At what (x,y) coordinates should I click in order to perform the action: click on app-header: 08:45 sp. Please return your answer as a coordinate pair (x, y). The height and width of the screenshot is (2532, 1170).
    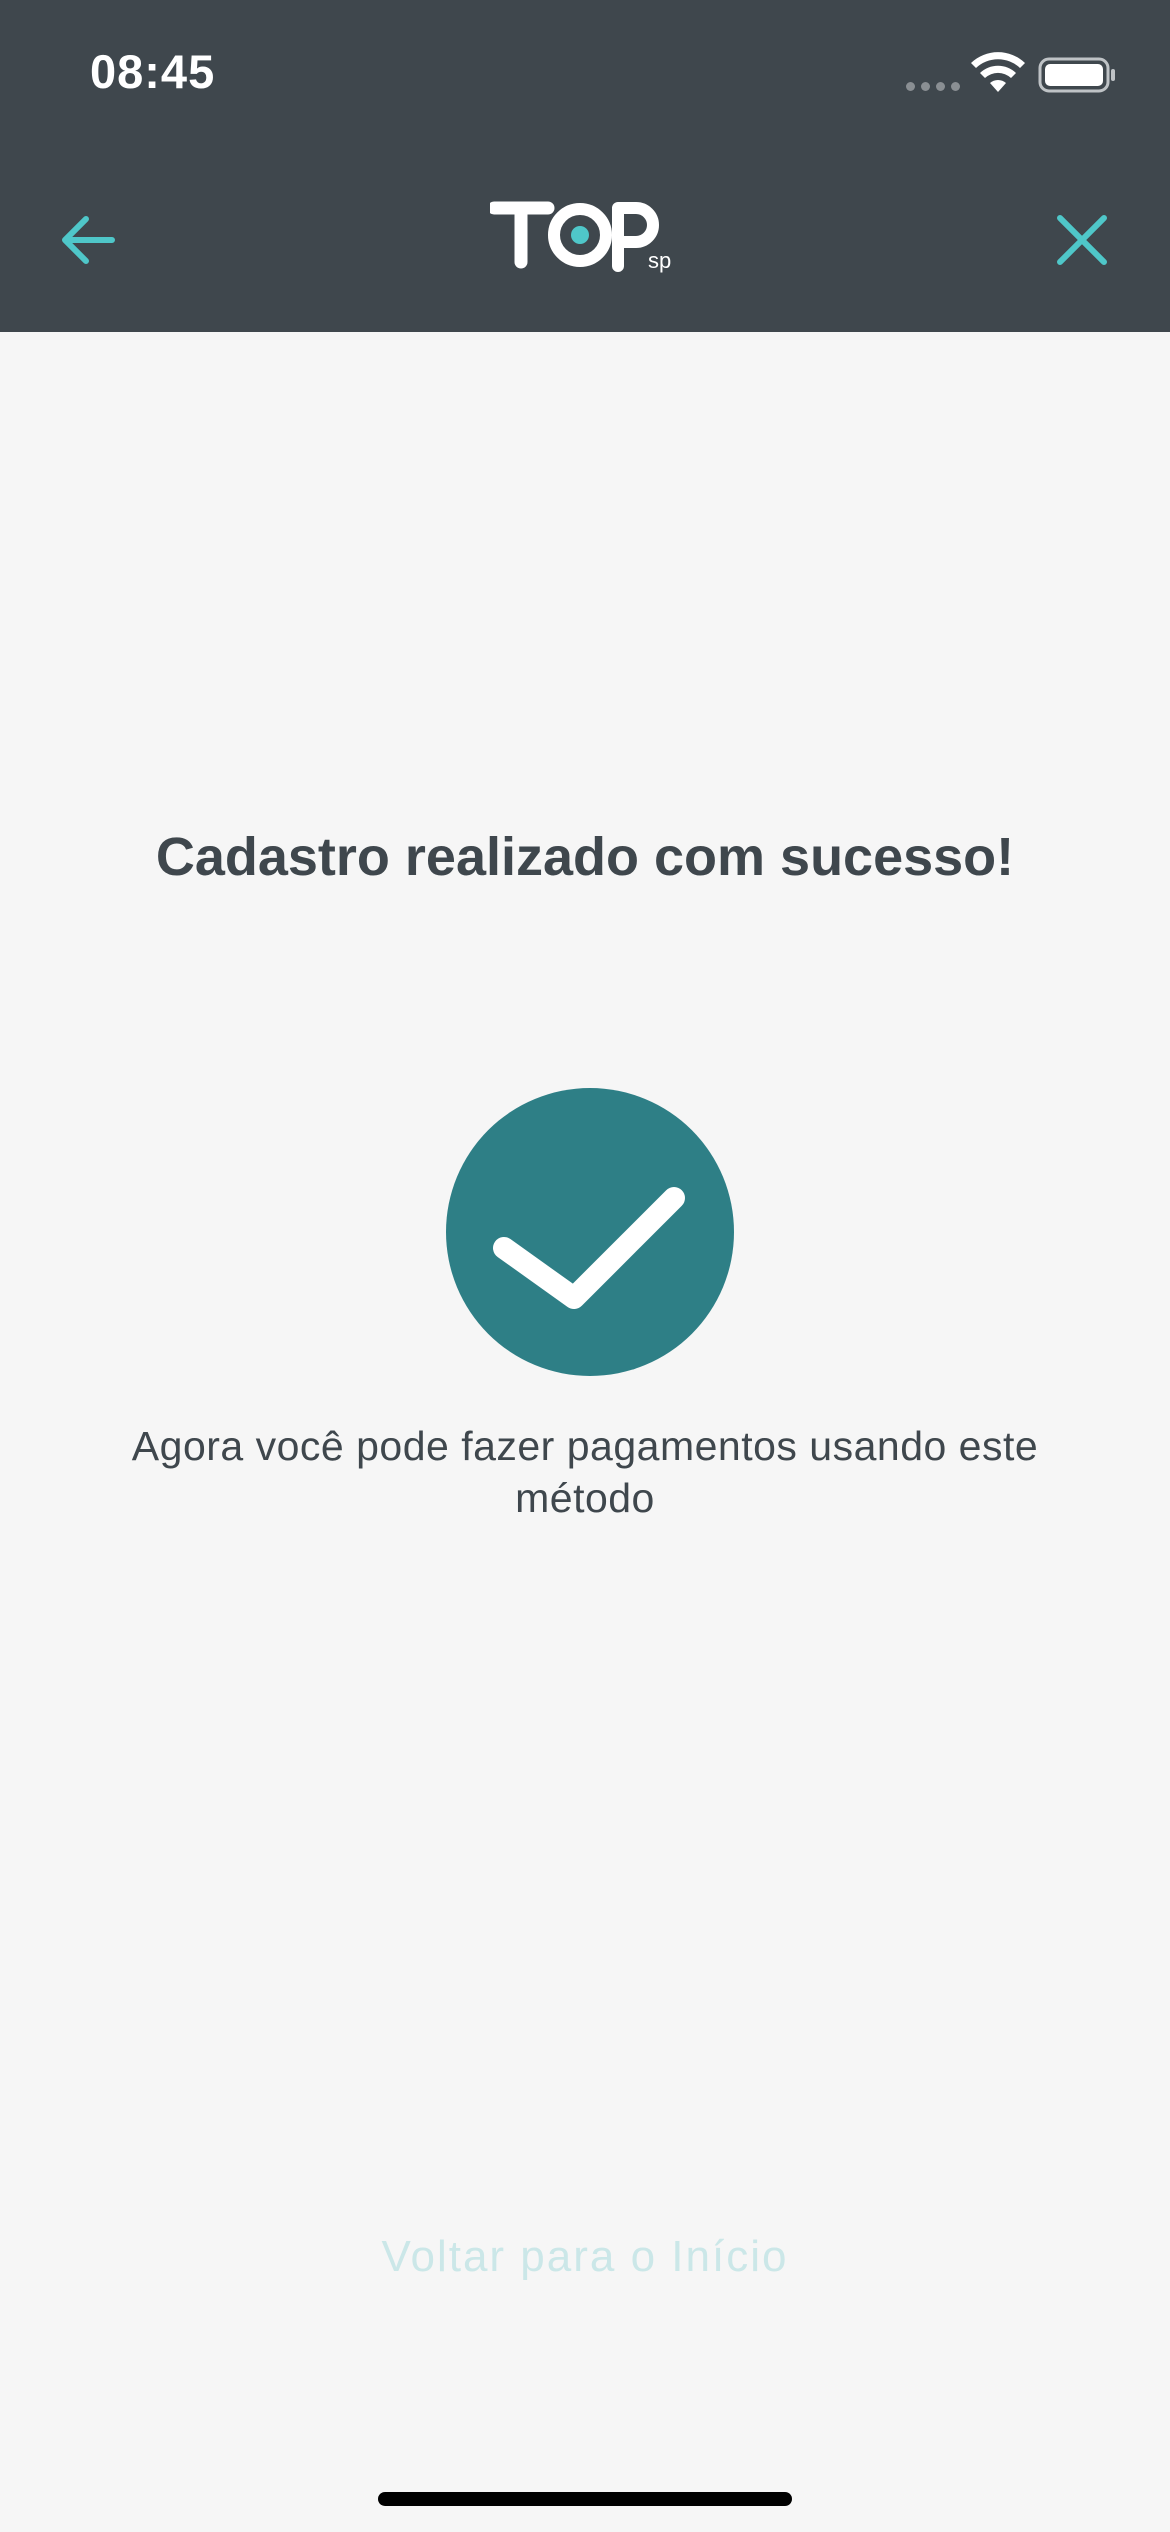
    Looking at the image, I should click on (585, 166).